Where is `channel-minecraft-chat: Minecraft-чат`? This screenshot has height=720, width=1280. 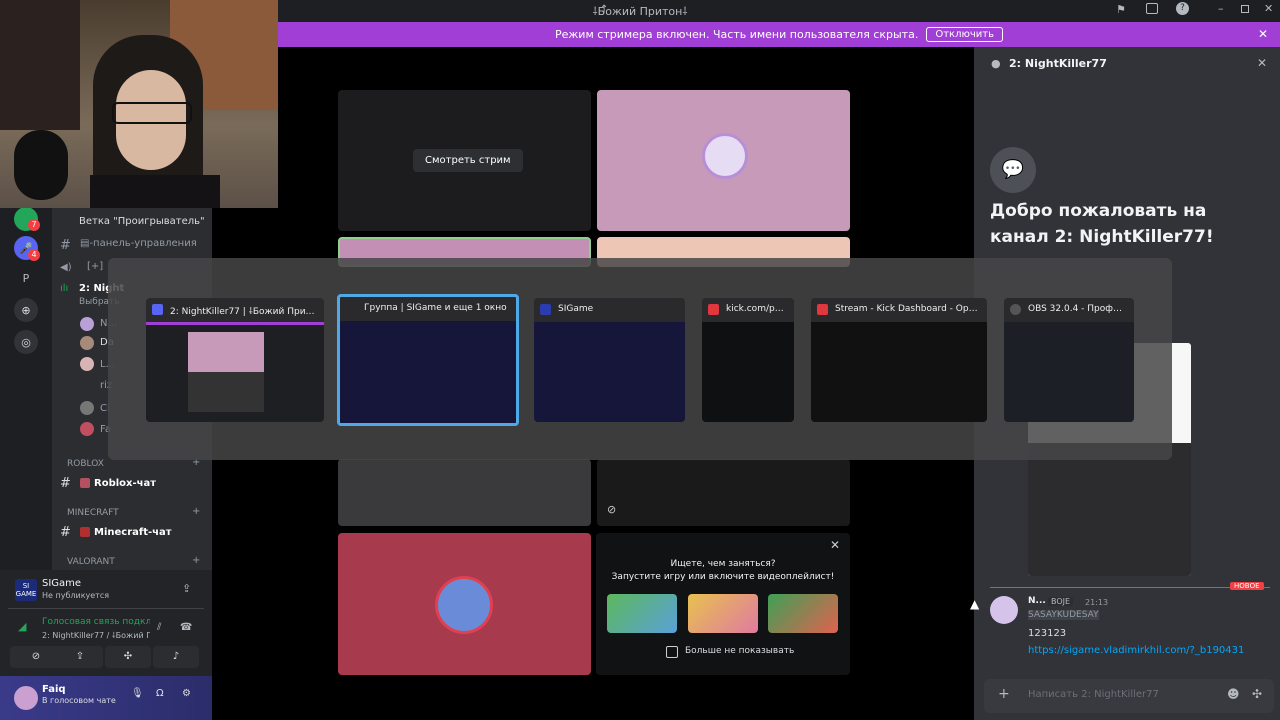
channel-minecraft-chat: Minecraft-чат is located at coordinates (133, 532).